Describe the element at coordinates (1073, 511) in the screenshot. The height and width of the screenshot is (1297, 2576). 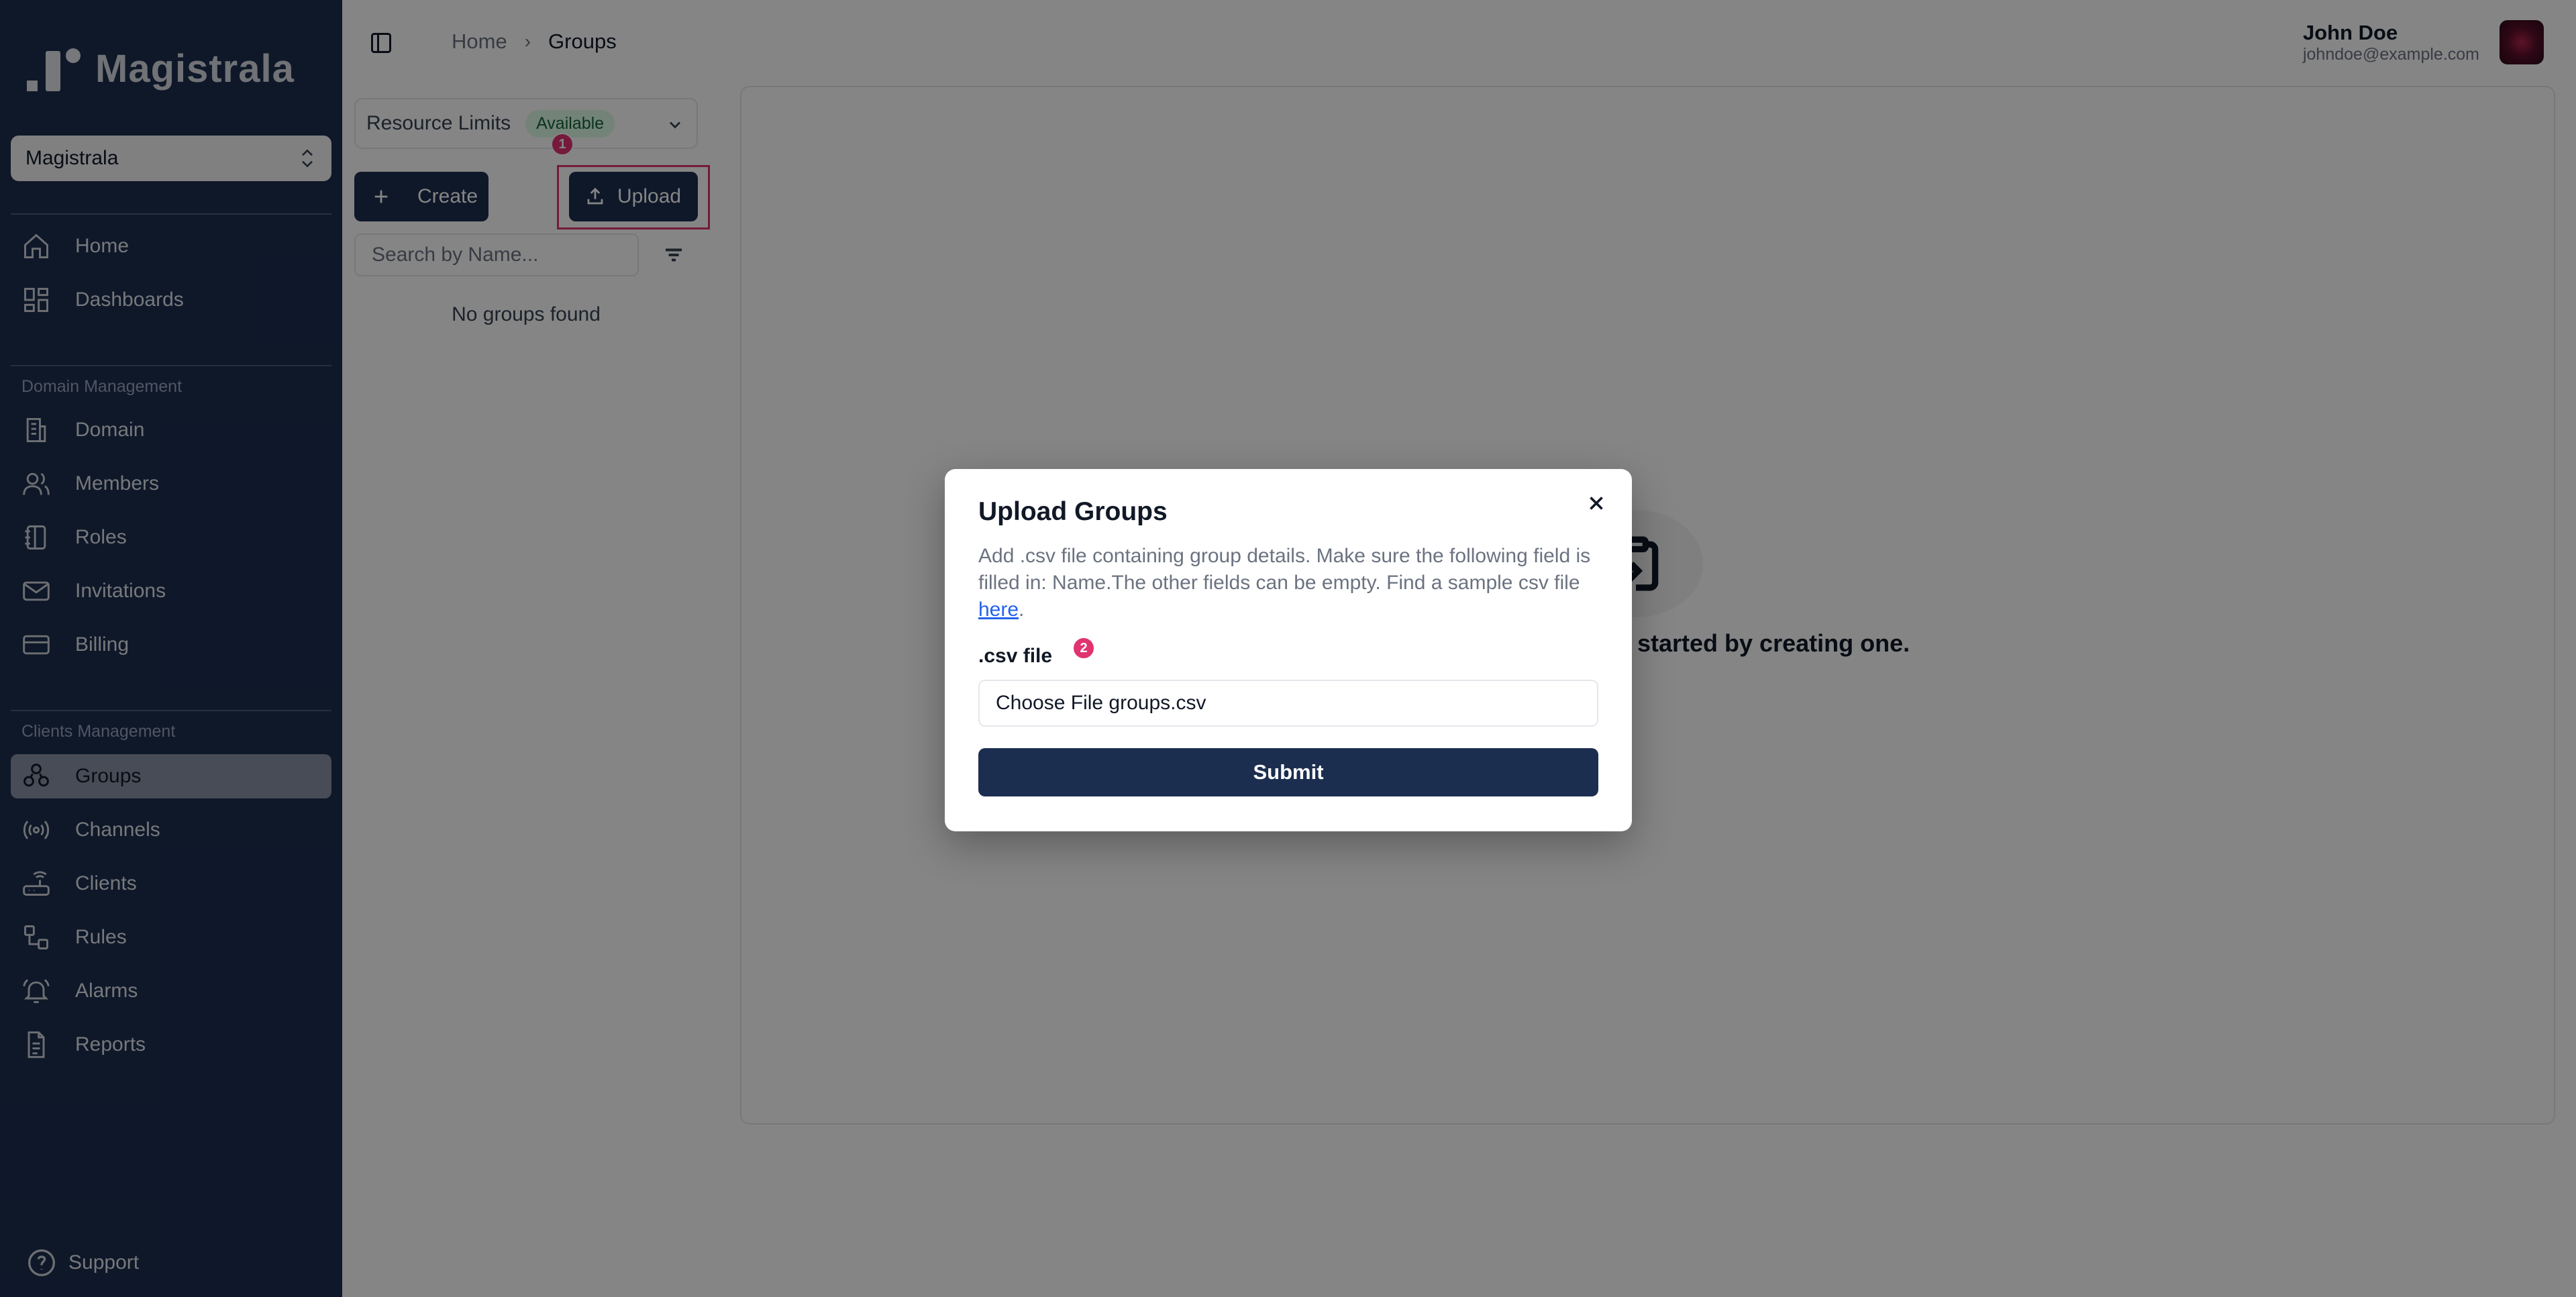
I see `dialog-title: Upload Groups` at that location.